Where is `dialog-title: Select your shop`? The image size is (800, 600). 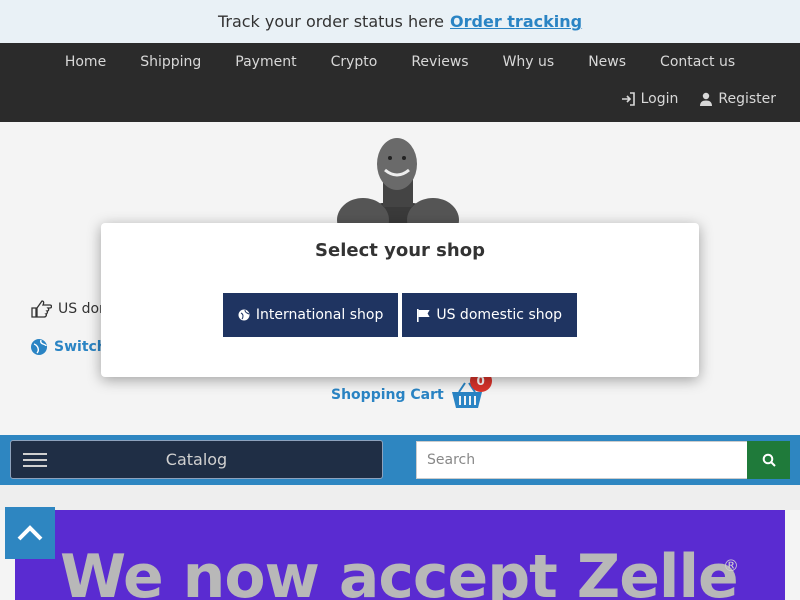 dialog-title: Select your shop is located at coordinates (400, 250).